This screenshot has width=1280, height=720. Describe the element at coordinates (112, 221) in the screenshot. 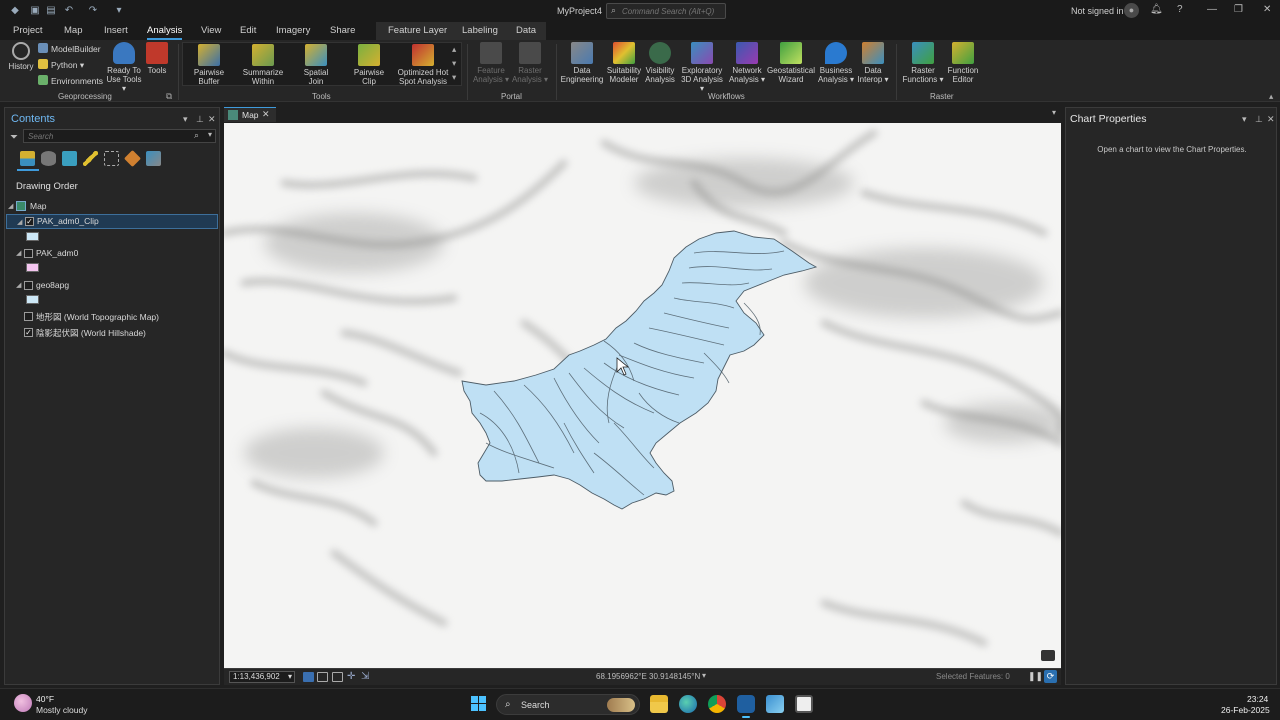

I see `layer-row-pak-adm0-clip: ◢ ✓ PAK_adm0_Clip` at that location.